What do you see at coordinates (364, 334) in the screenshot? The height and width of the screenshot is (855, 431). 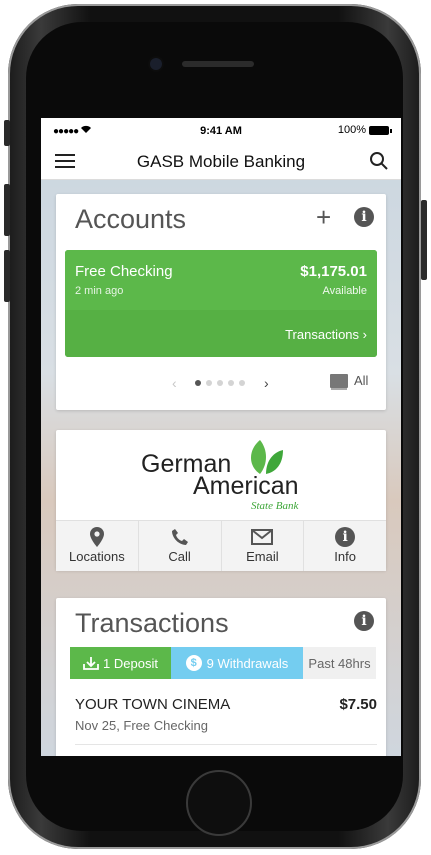 I see `chevron-right-icon: ›` at bounding box center [364, 334].